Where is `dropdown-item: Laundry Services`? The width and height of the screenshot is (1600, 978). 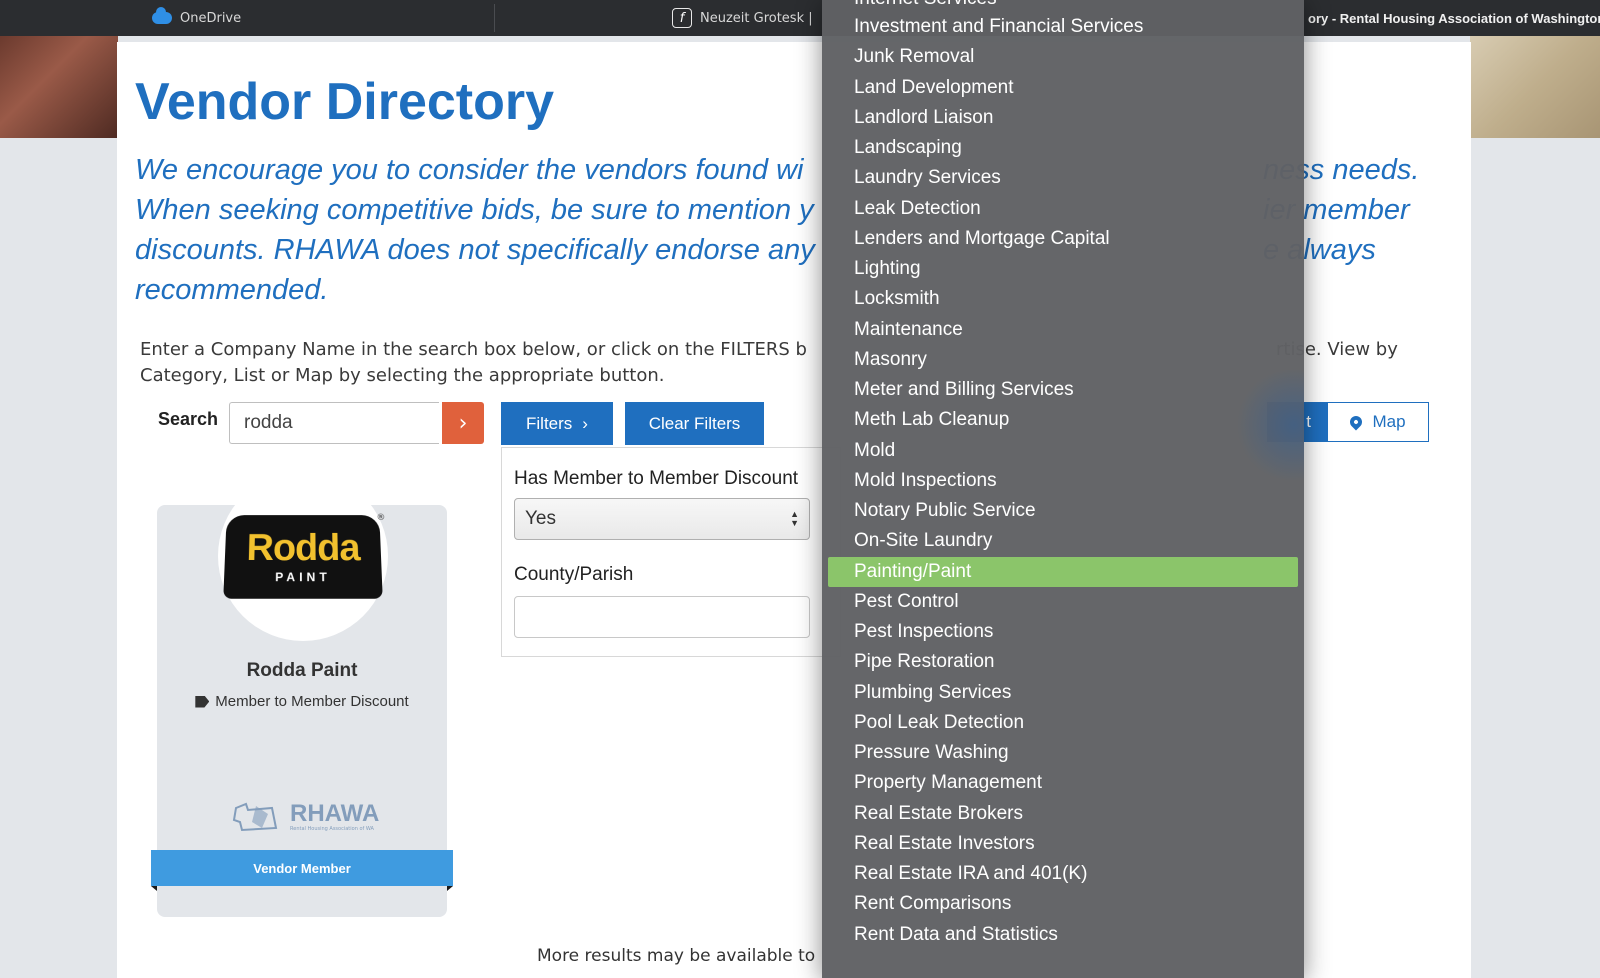 dropdown-item: Laundry Services is located at coordinates (1063, 178).